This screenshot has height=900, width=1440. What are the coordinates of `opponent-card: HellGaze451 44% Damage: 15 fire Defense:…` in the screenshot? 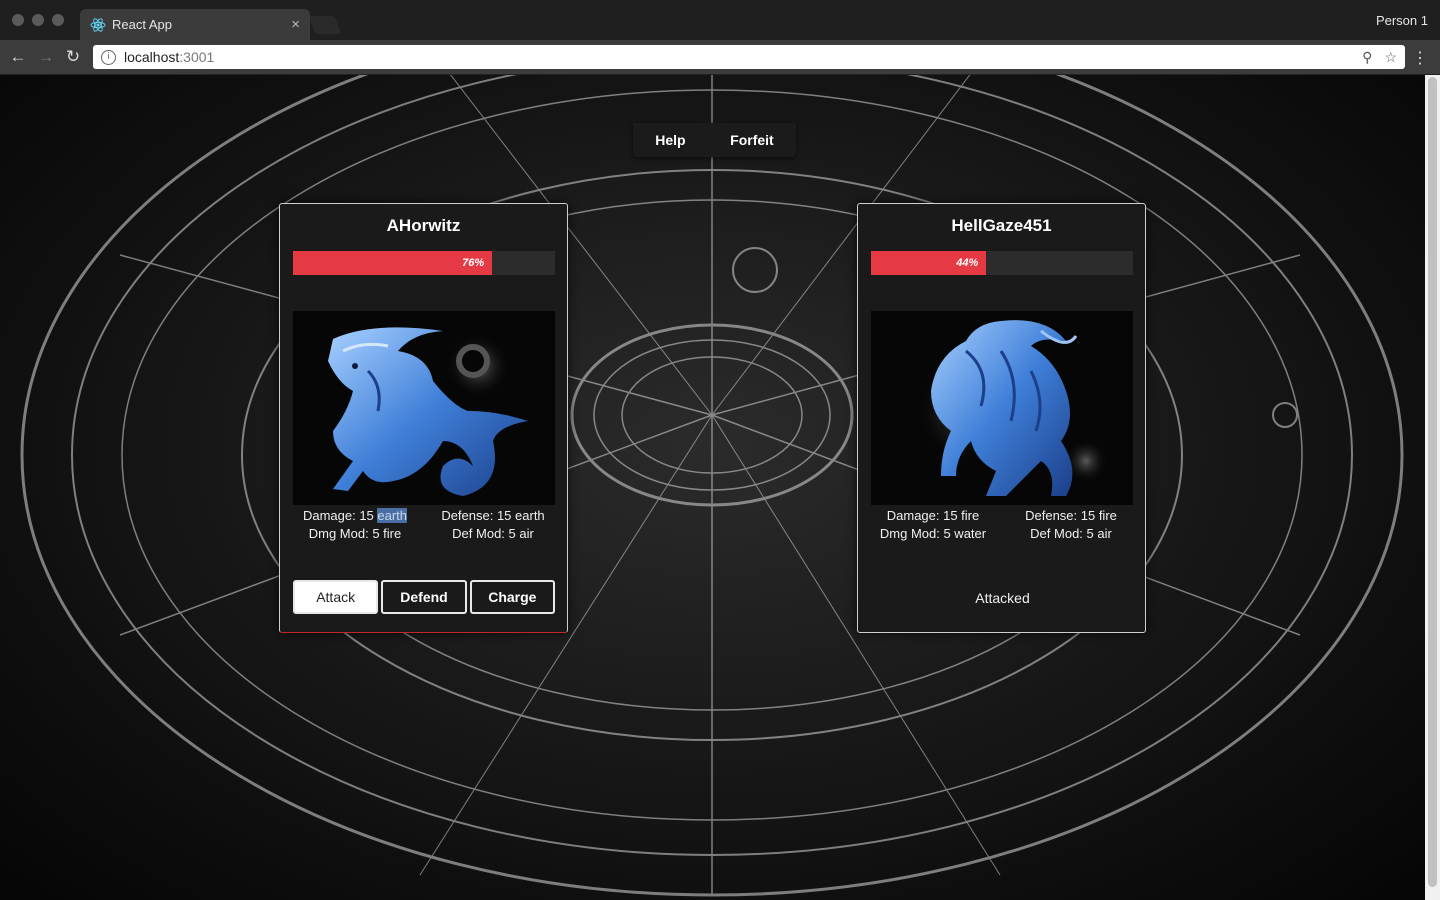 It's located at (1001, 418).